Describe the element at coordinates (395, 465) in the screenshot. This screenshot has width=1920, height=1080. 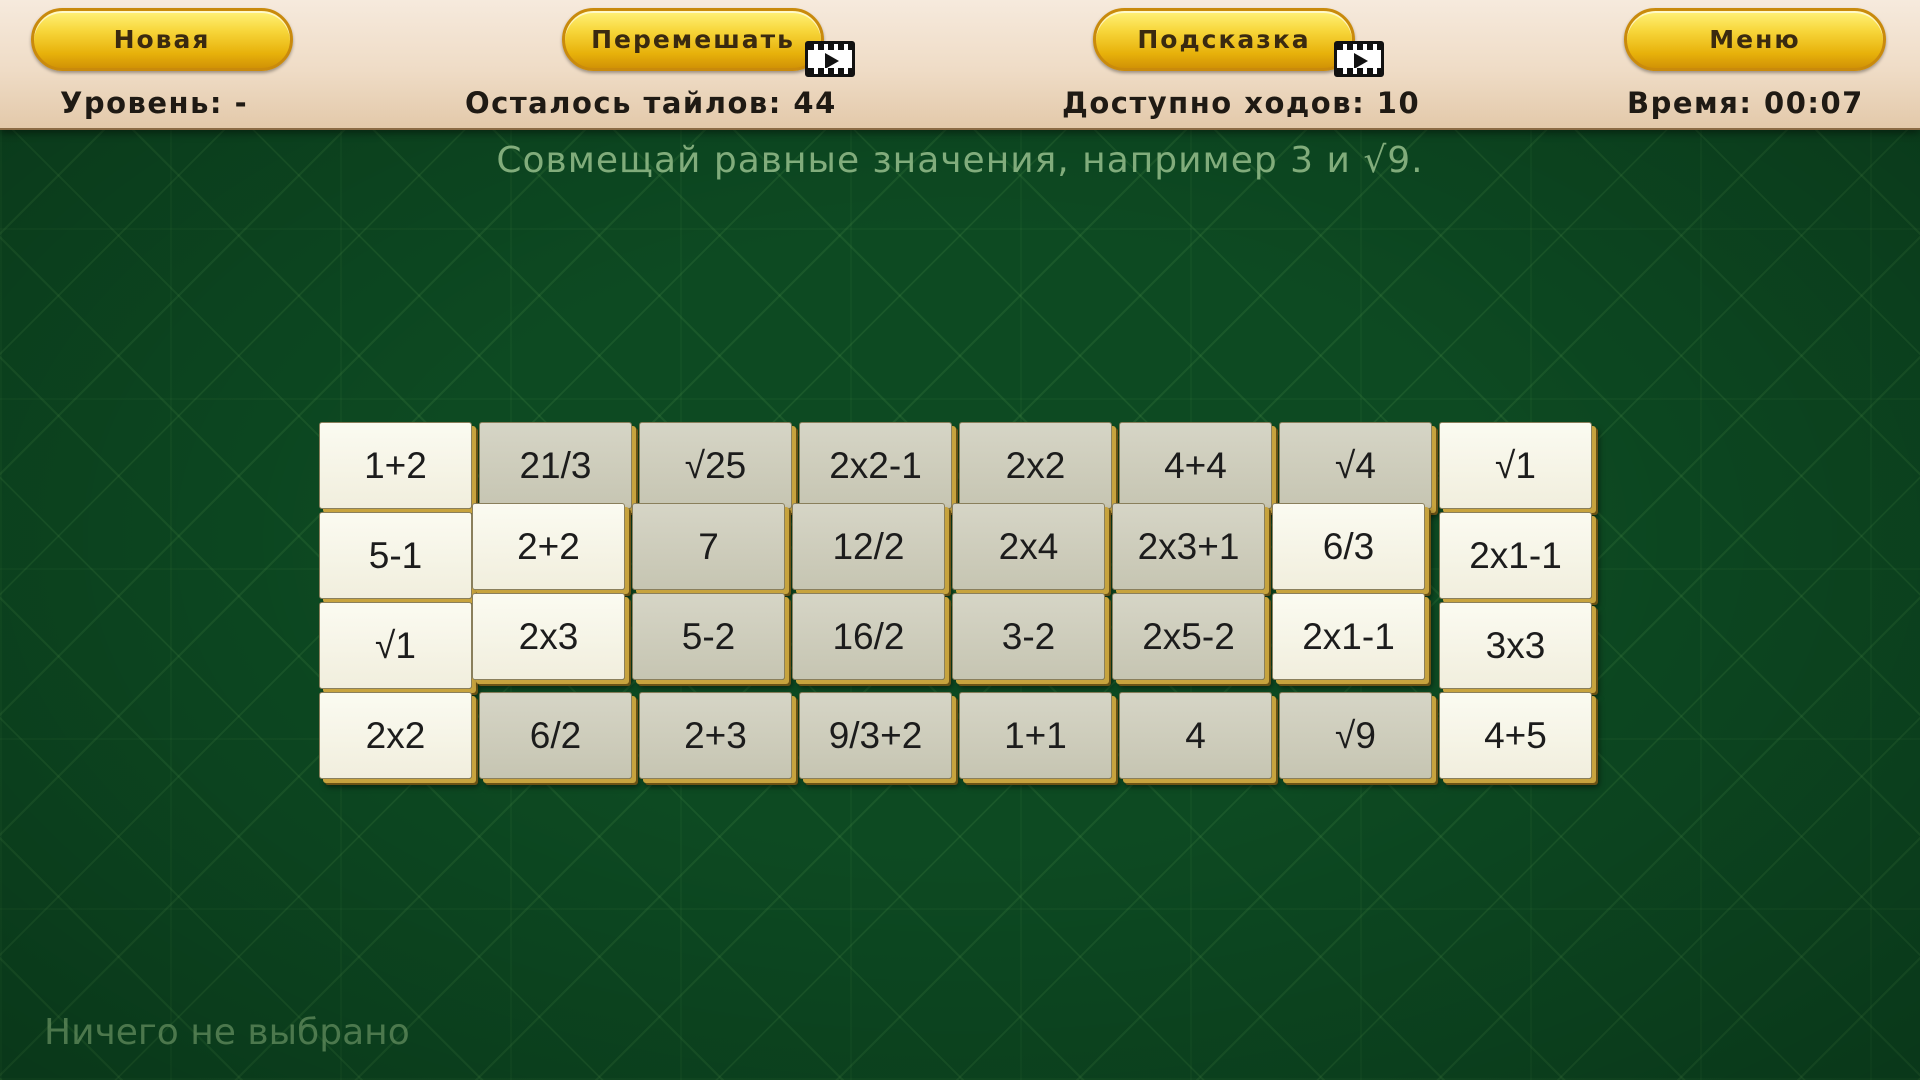
I see `mahjong-tile: 1+2` at that location.